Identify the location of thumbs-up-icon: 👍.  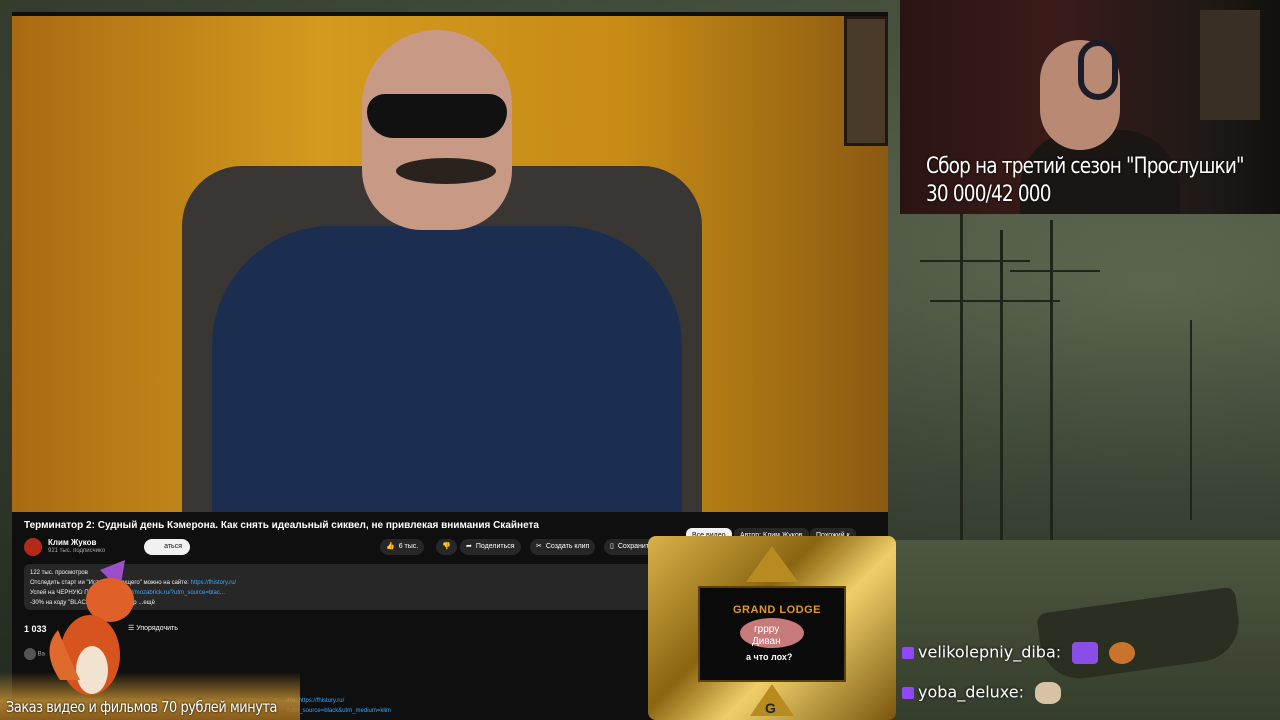
(390, 546).